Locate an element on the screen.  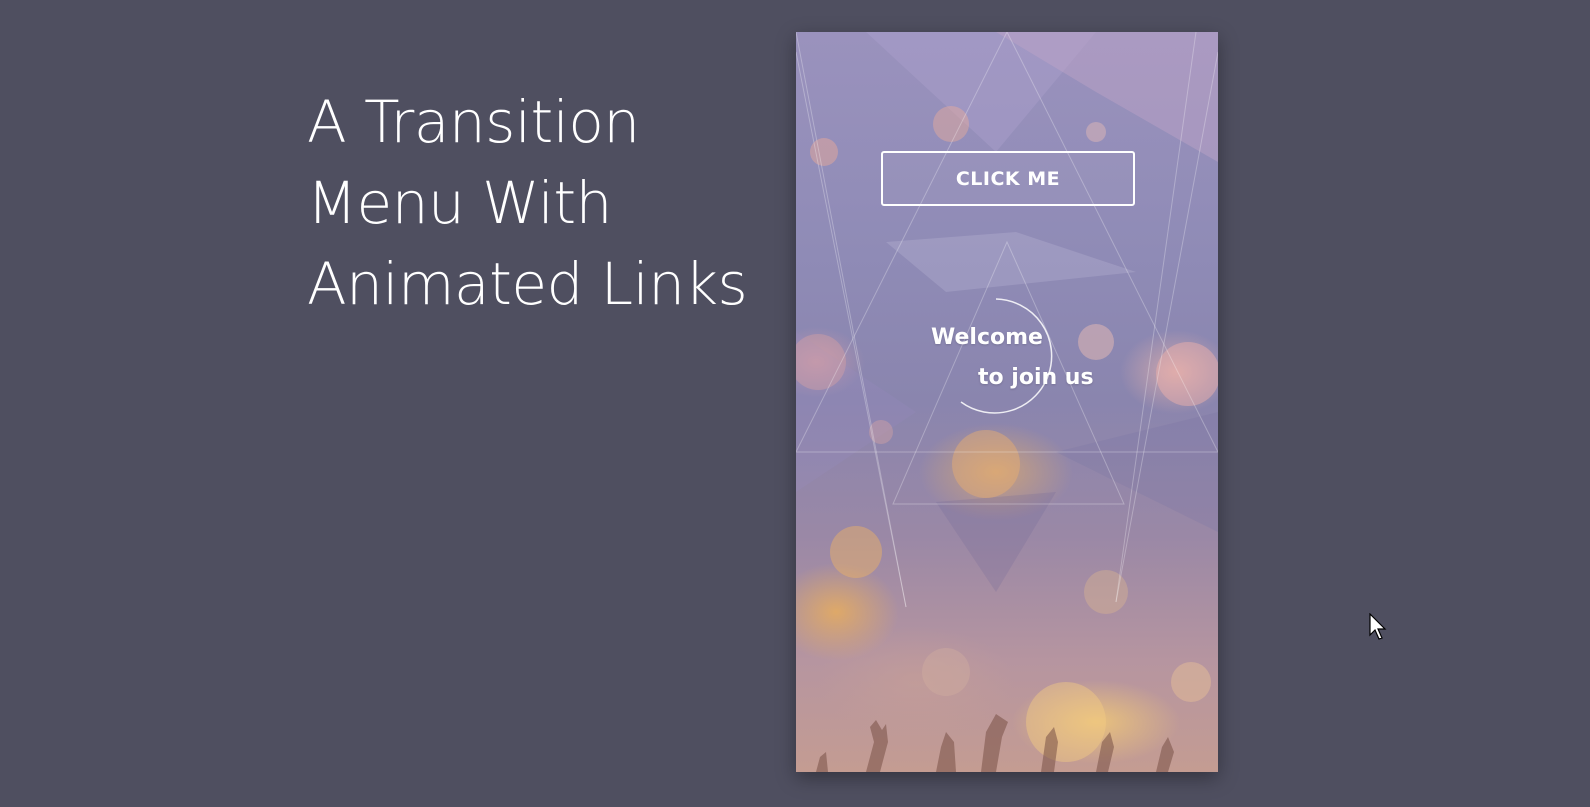
title-line-3: Animated Links is located at coordinates (527, 284).